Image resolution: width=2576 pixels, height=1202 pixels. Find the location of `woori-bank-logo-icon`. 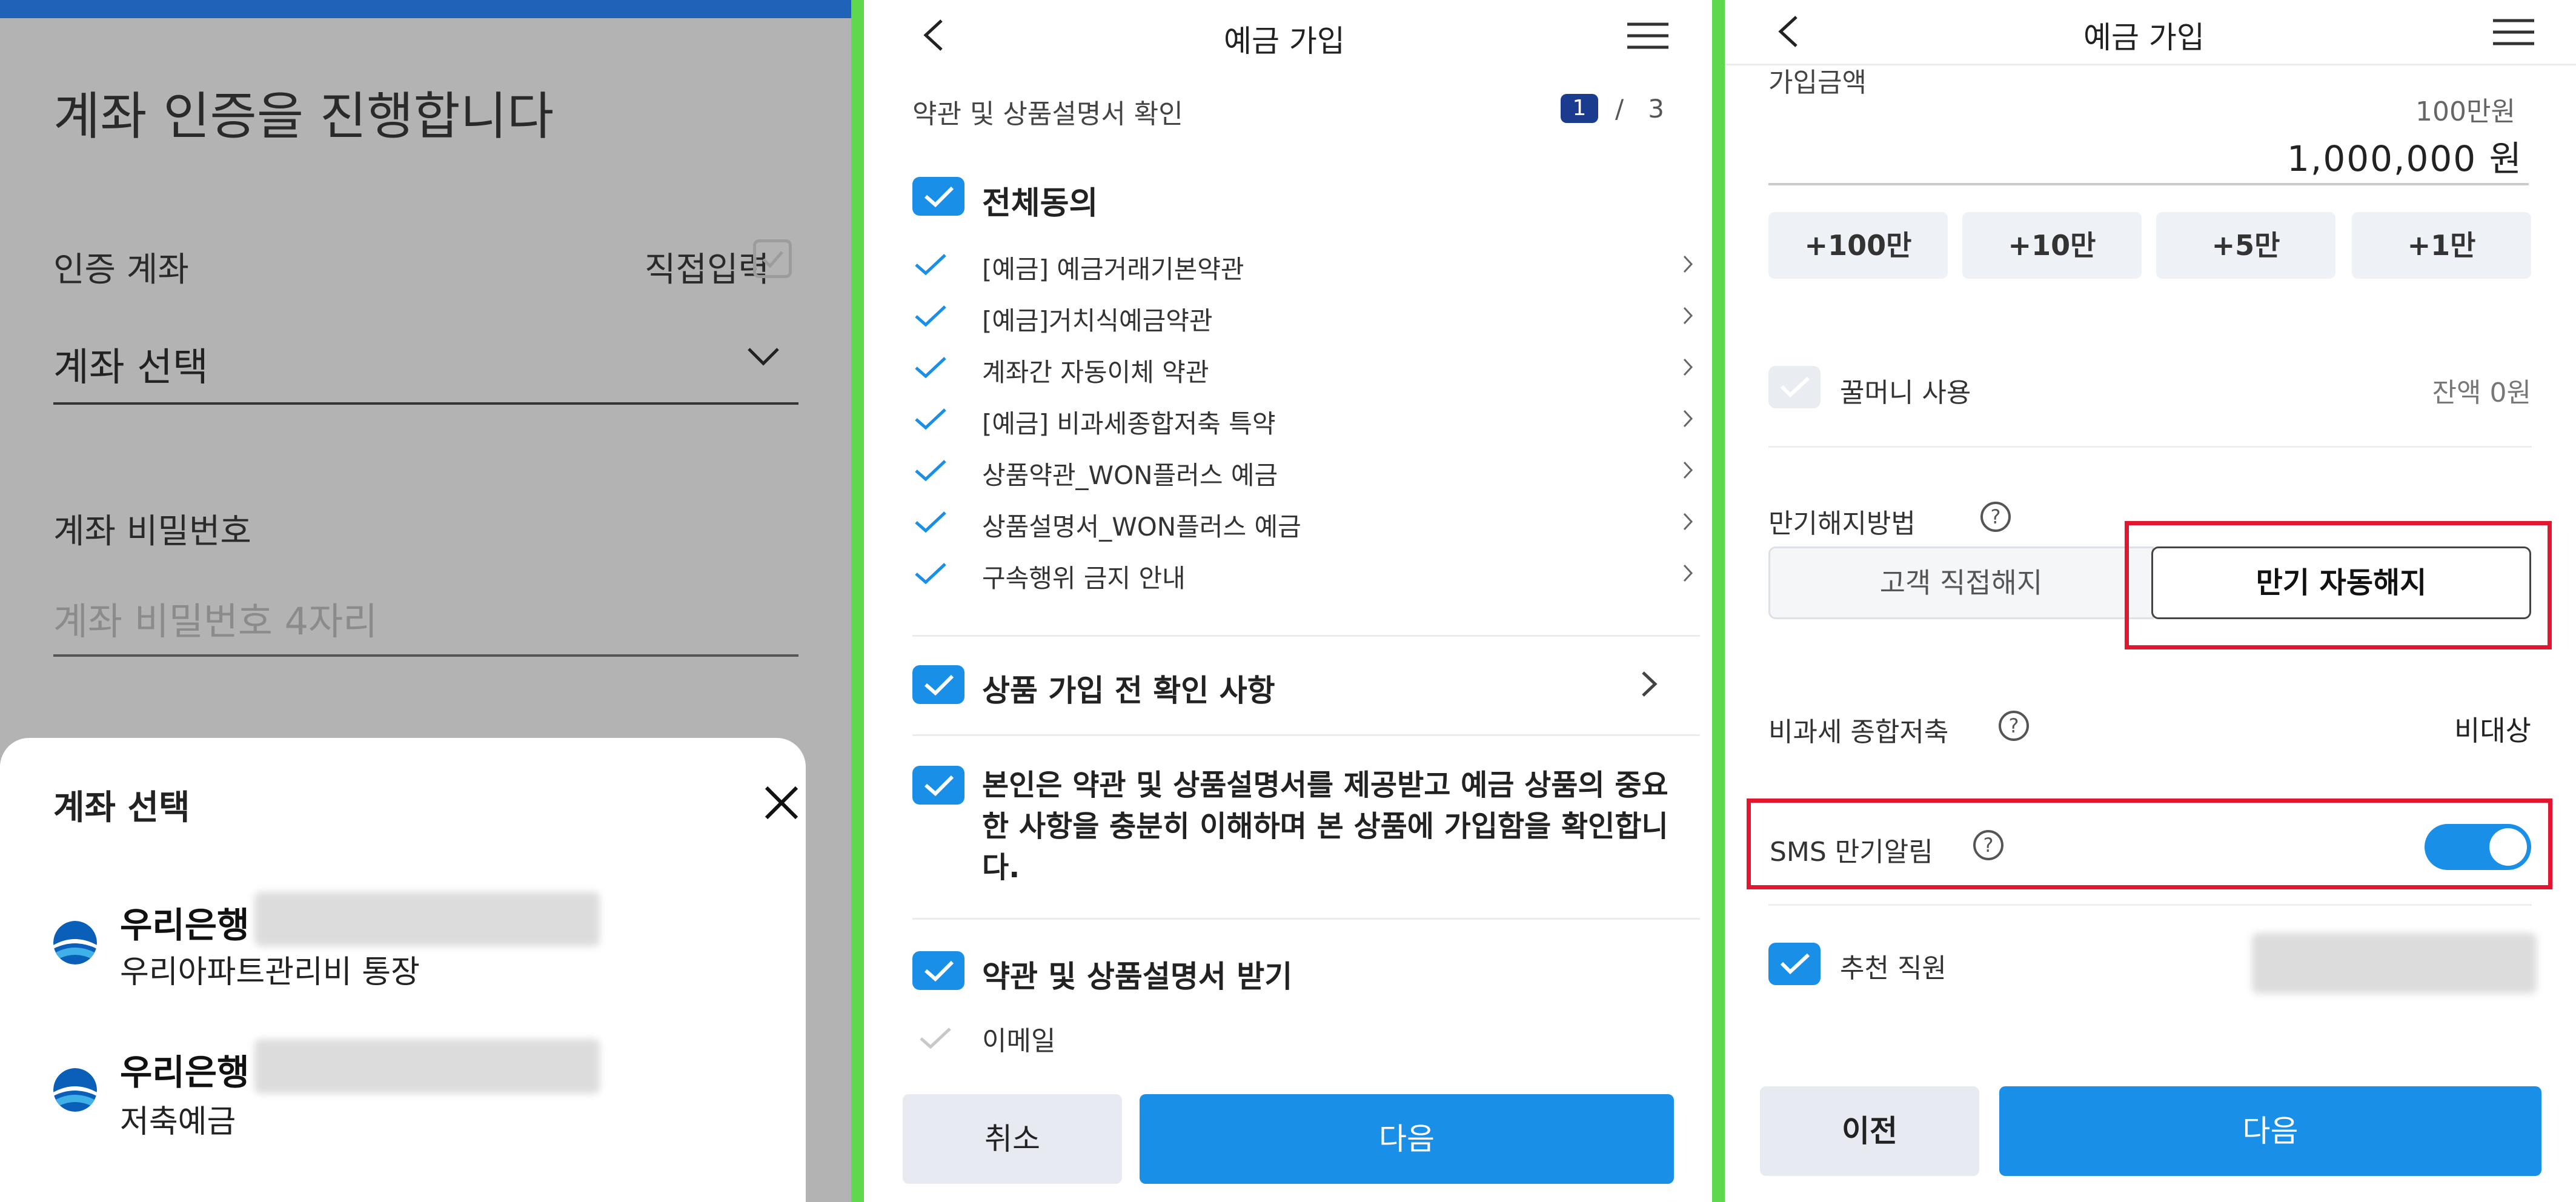

woori-bank-logo-icon is located at coordinates (75, 943).